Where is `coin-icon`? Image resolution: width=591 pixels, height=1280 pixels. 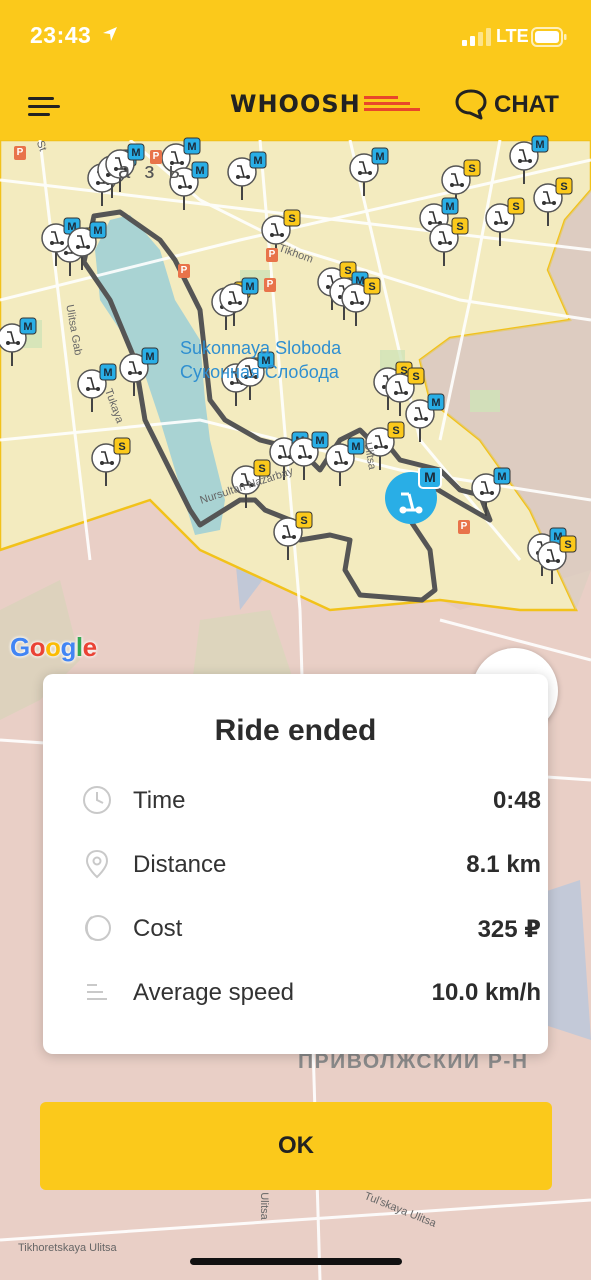 coin-icon is located at coordinates (98, 928).